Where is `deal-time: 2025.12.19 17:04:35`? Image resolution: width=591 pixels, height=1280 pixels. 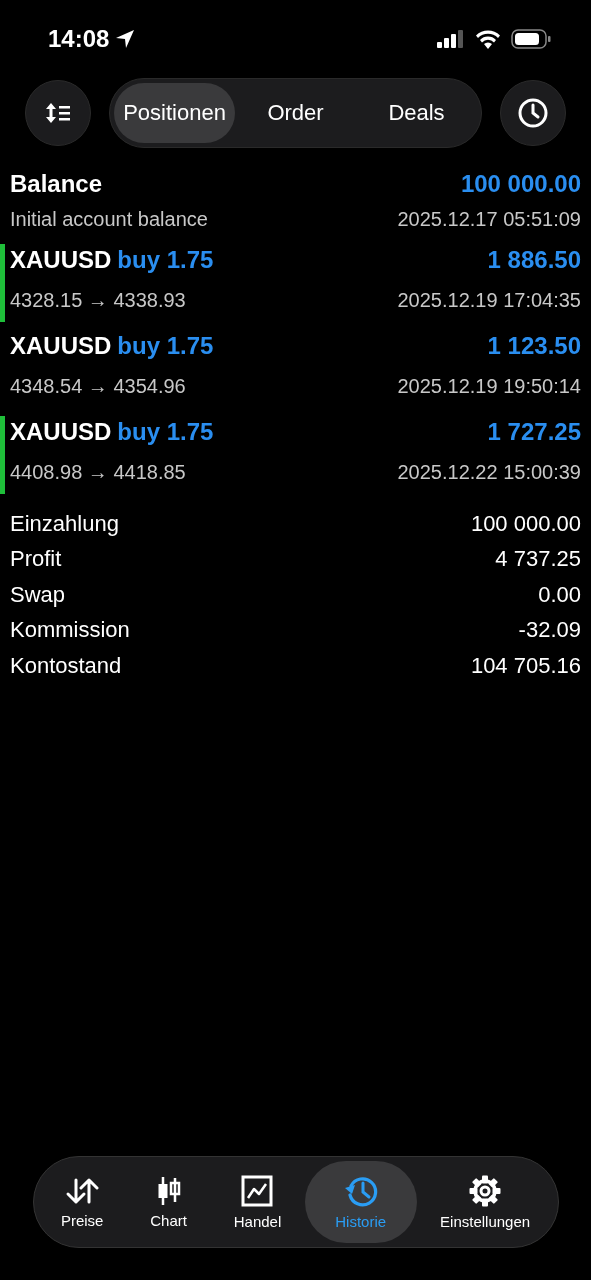
deal-time: 2025.12.19 17:04:35 is located at coordinates (489, 300).